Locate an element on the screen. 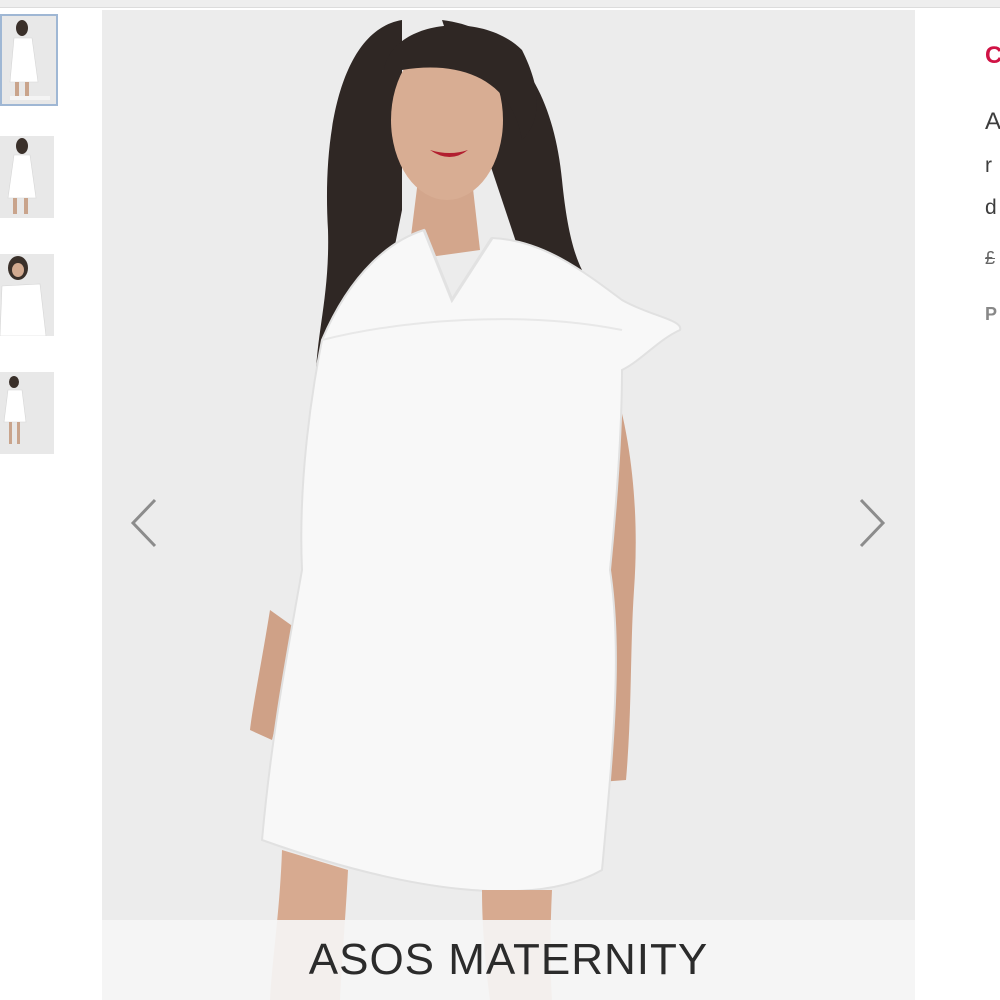  thumbnail-4-image is located at coordinates (27, 413).